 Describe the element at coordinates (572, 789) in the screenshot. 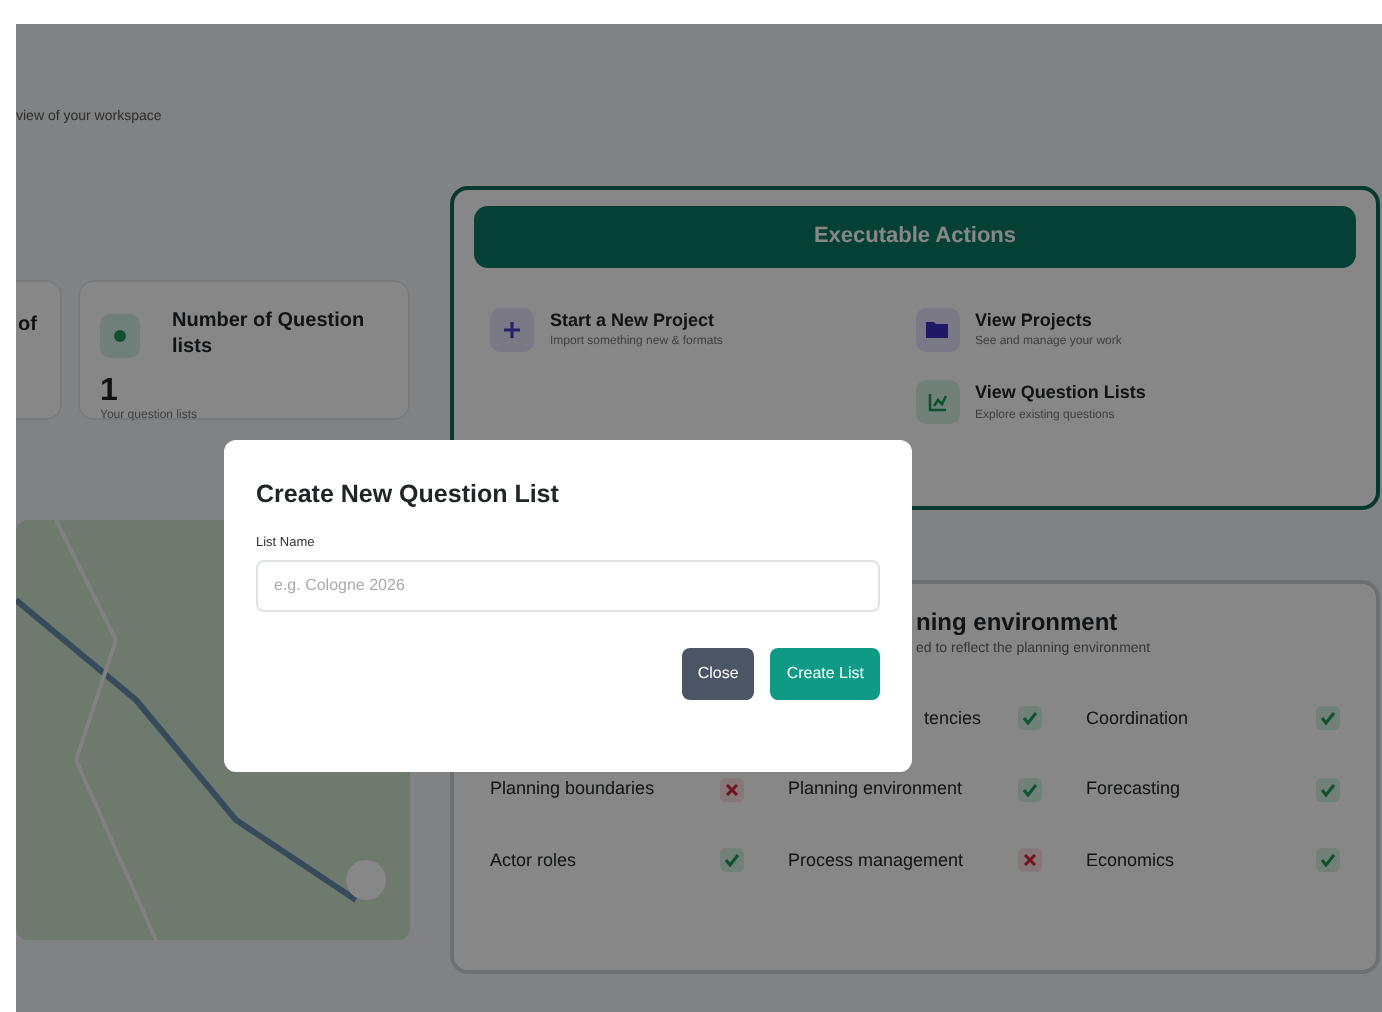

I see `criterion-label: Planning boundaries` at that location.